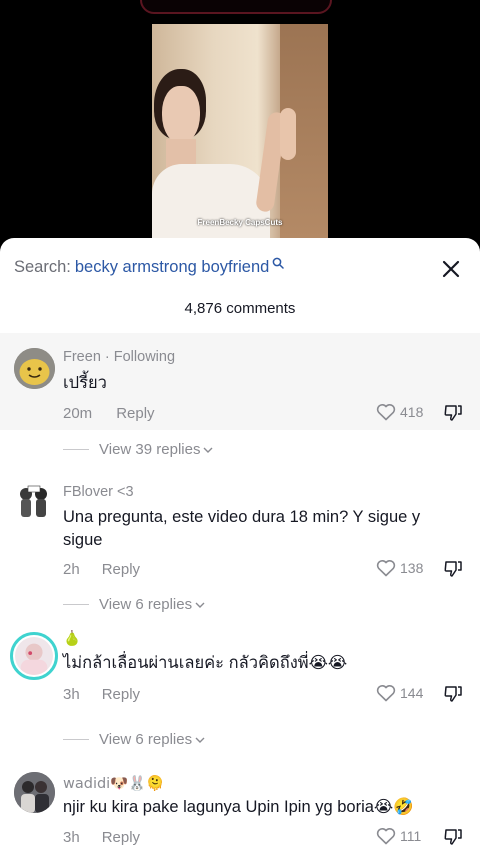  Describe the element at coordinates (240, 308) in the screenshot. I see `comments-count: 4,876 comments` at that location.